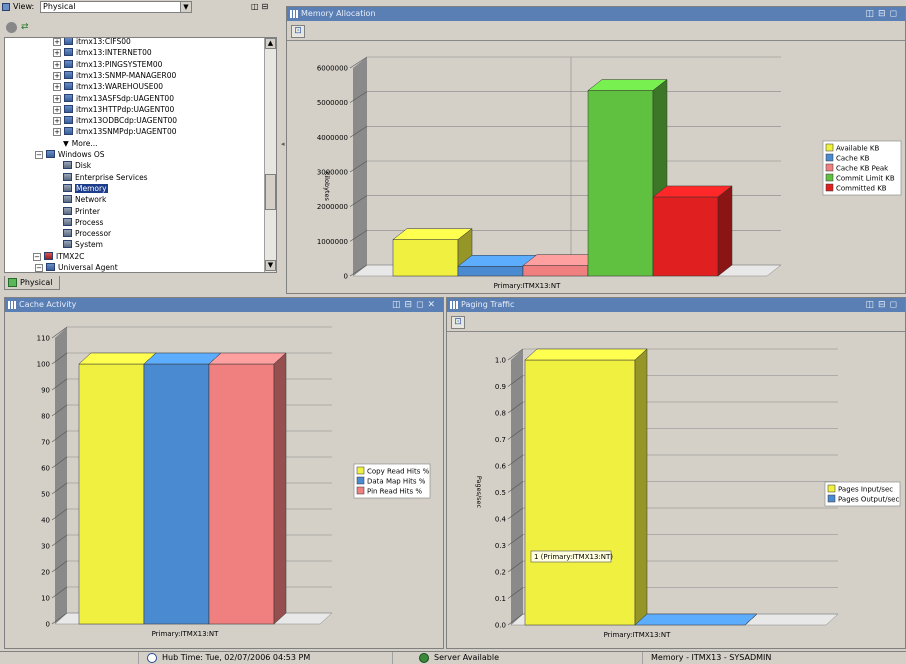 The height and width of the screenshot is (664, 906). Describe the element at coordinates (116, 7) in the screenshot. I see `view-select: Physical ▼` at that location.